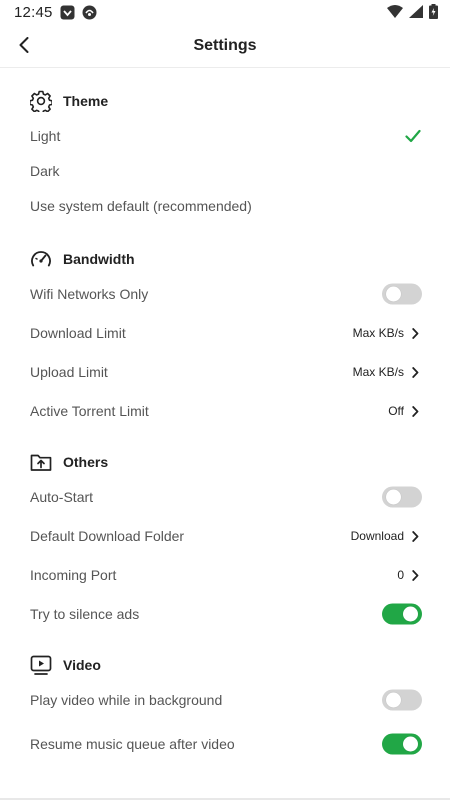 This screenshot has height=800, width=450. Describe the element at coordinates (41, 101) in the screenshot. I see `gear-icon` at that location.